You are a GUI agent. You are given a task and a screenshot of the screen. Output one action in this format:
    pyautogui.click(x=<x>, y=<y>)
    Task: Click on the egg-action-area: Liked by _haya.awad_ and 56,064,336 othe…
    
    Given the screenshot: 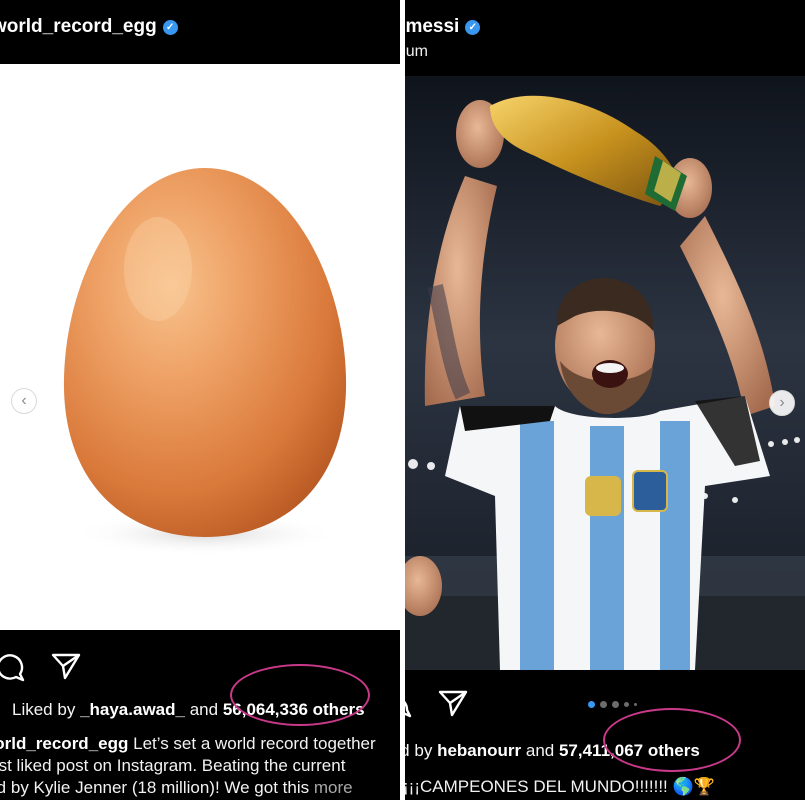 What is the action you would take?
    pyautogui.click(x=200, y=715)
    